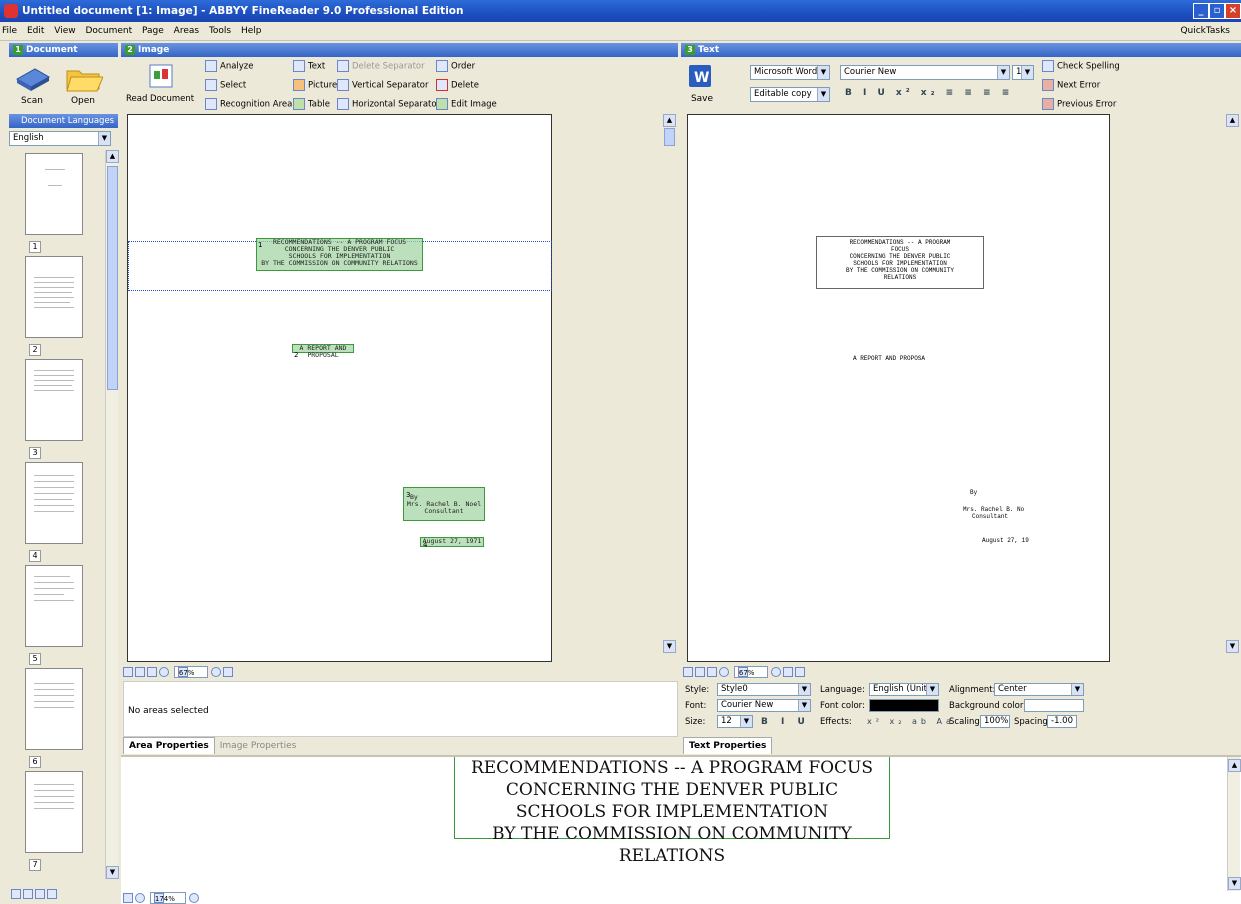  Describe the element at coordinates (388, 104) in the screenshot. I see `horizontal-separator-button: Horizontal Separator` at that location.